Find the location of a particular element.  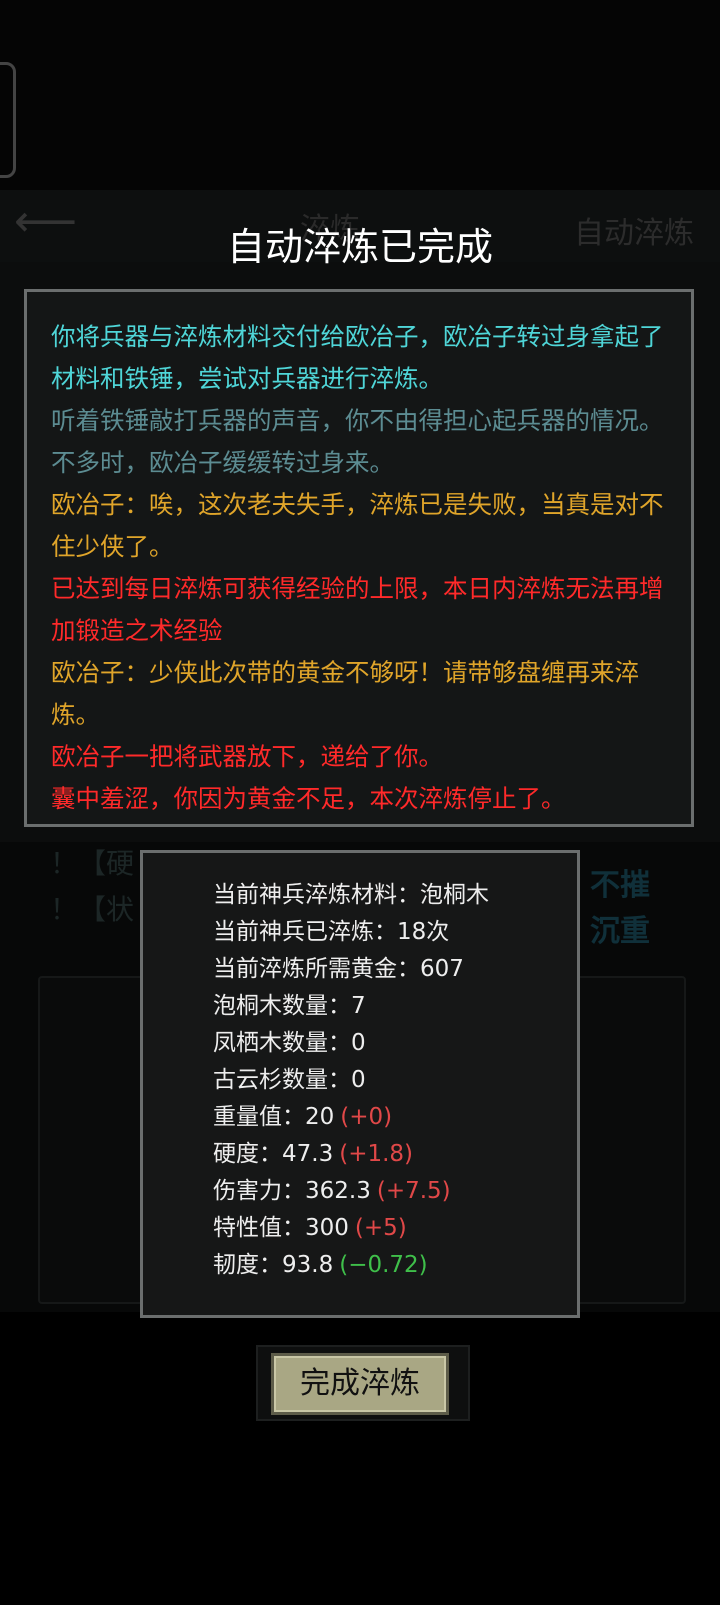

stat-label: 特性值： is located at coordinates (259, 1228).